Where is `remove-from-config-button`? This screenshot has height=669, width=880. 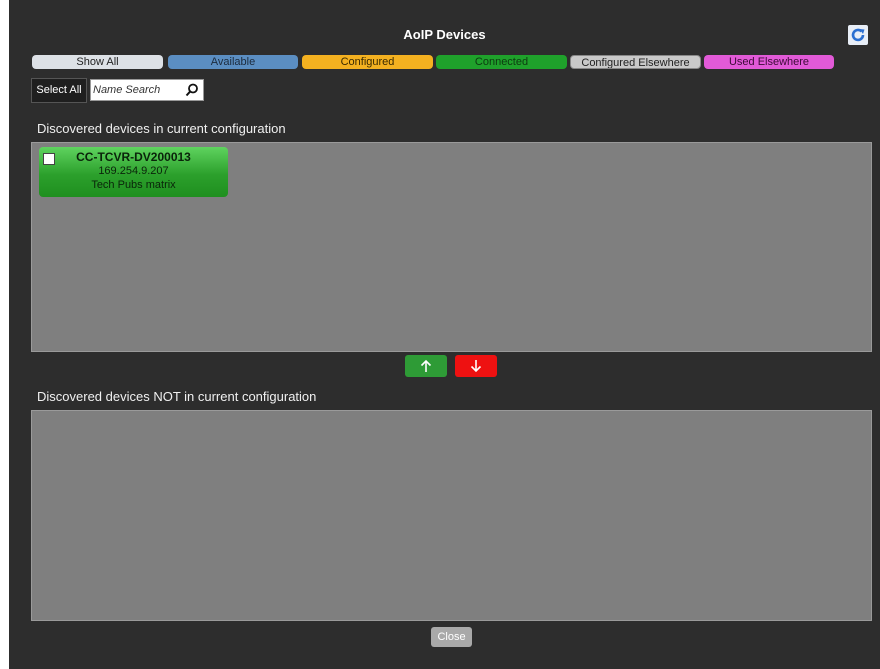 remove-from-config-button is located at coordinates (476, 366).